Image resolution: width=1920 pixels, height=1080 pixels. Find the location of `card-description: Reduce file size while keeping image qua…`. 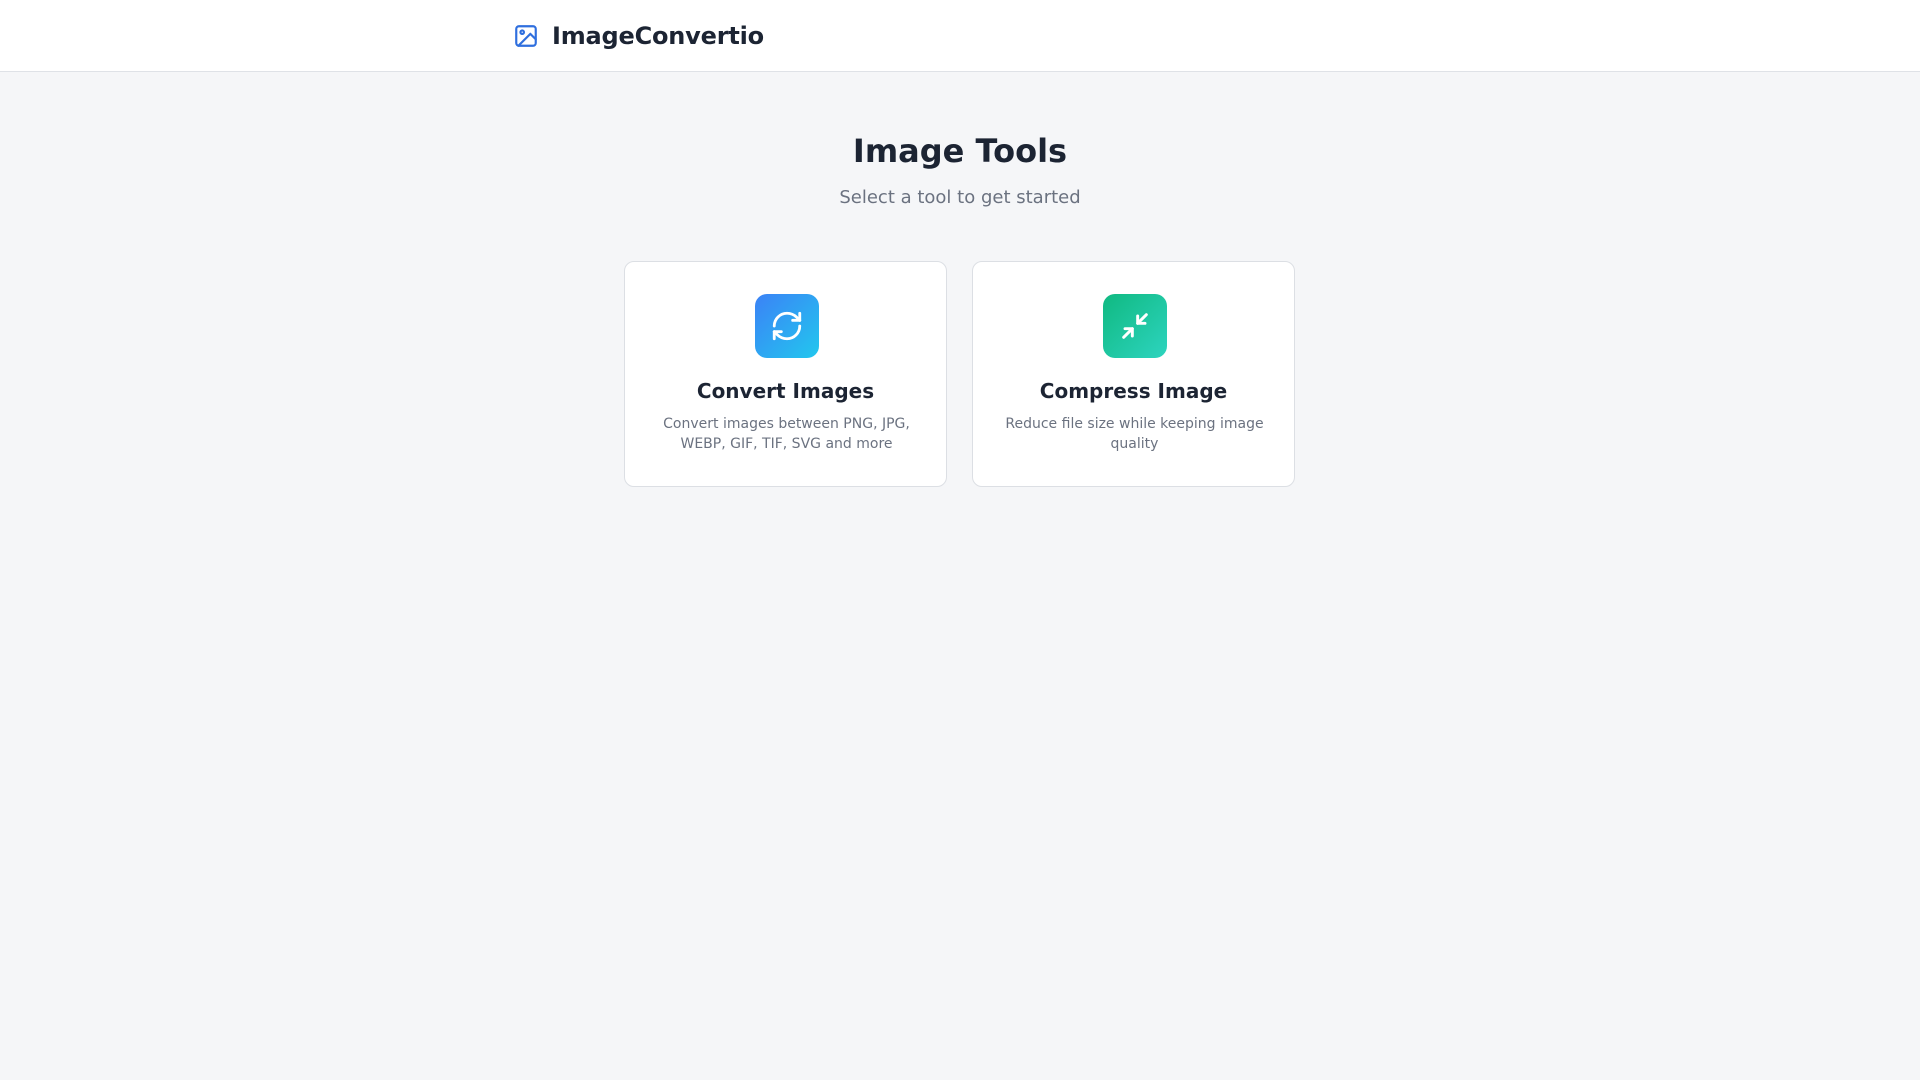

card-description: Reduce file size while keeping image qua… is located at coordinates (1134, 434).